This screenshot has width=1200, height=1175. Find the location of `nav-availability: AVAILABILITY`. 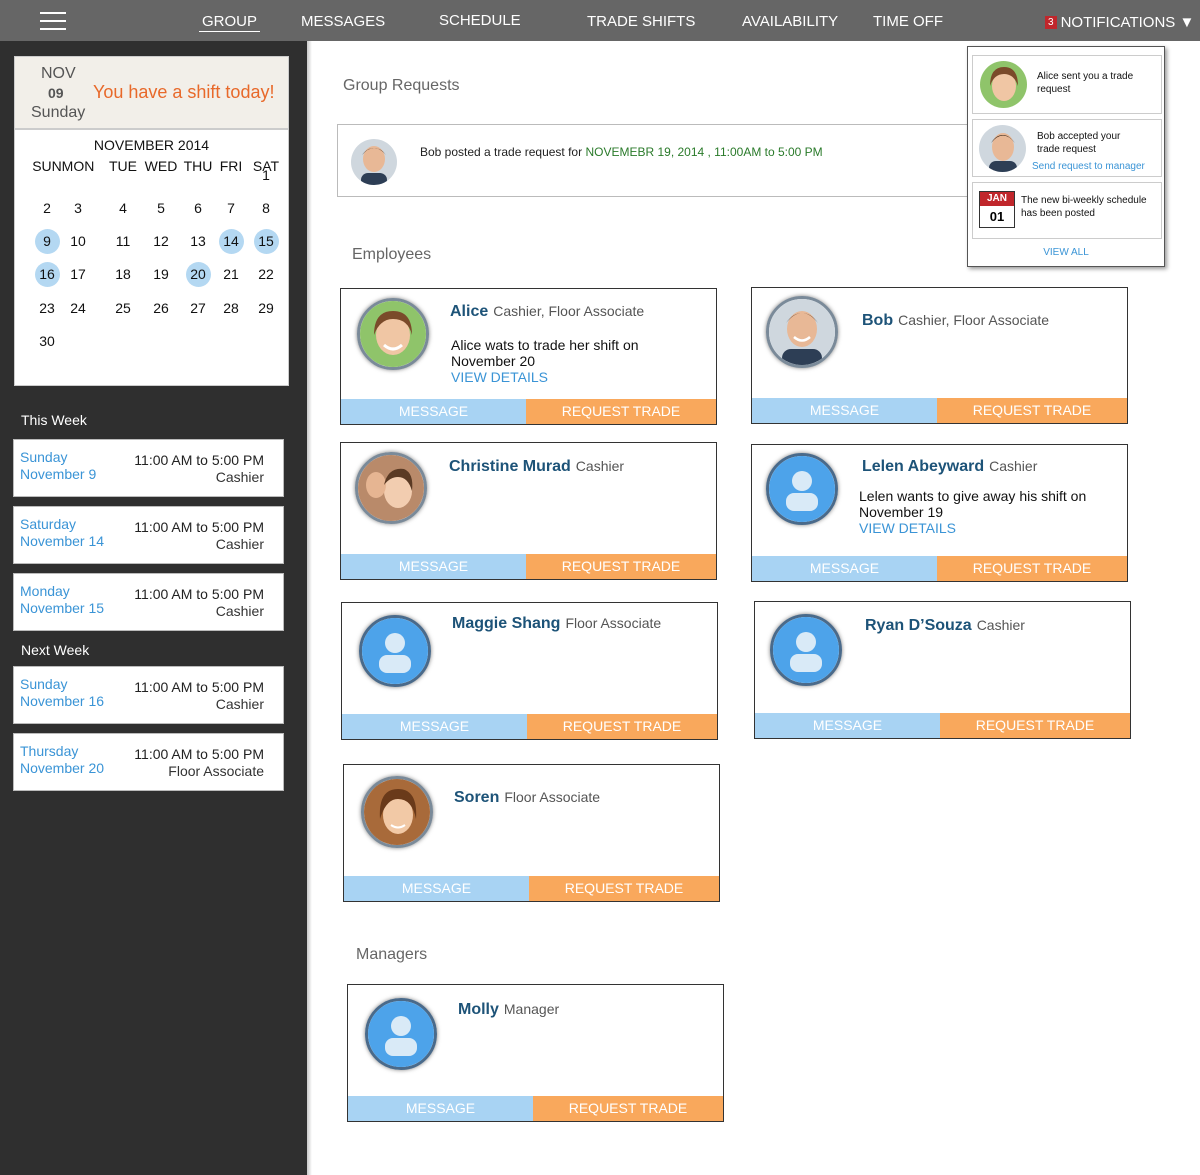

nav-availability: AVAILABILITY is located at coordinates (790, 21).